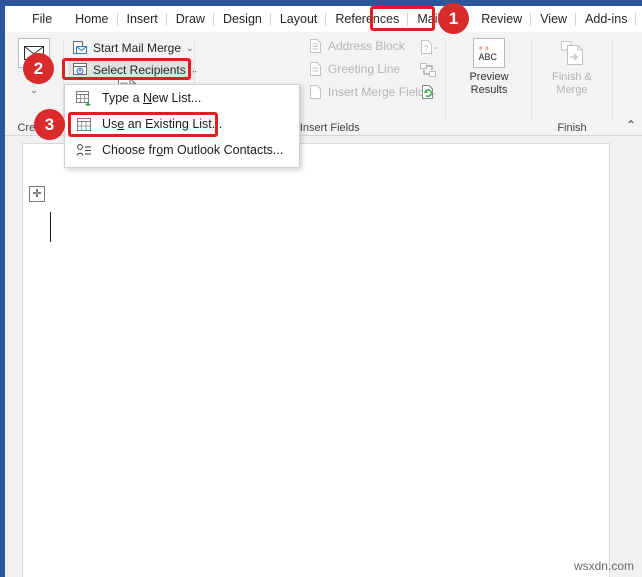  I want to click on update-labels-icon, so click(427, 91).